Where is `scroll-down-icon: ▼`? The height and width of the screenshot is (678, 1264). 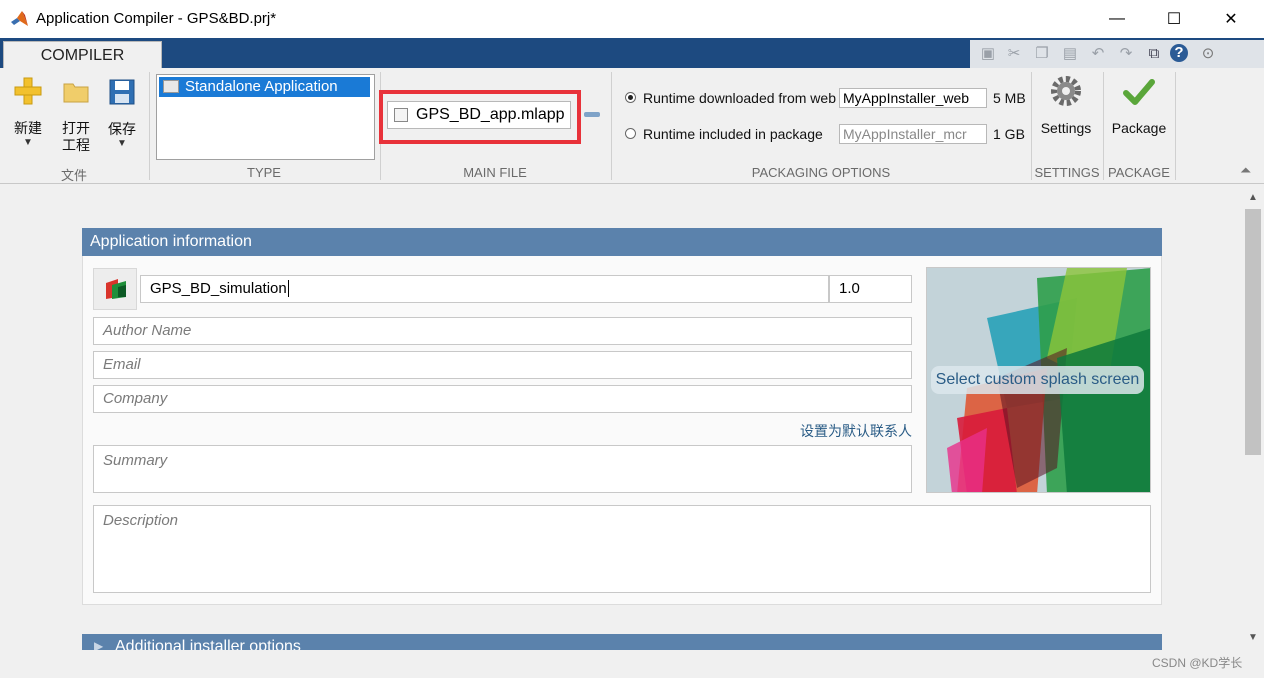
scroll-down-icon: ▼ is located at coordinates (1253, 637).